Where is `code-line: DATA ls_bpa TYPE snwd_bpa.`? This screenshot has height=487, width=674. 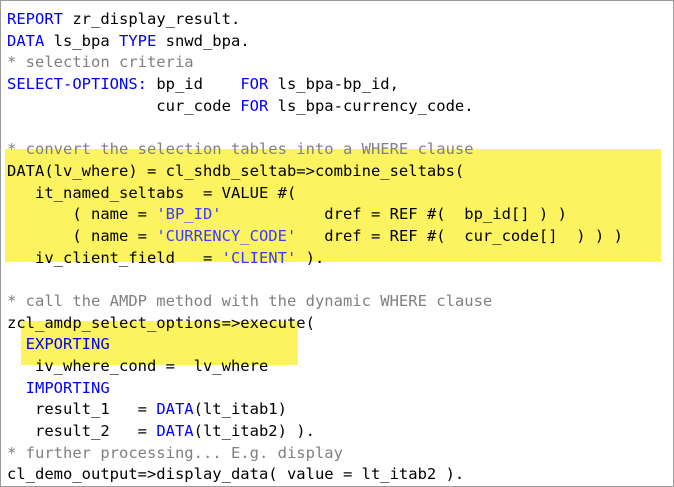 code-line: DATA ls_bpa TYPE snwd_bpa. is located at coordinates (339, 42).